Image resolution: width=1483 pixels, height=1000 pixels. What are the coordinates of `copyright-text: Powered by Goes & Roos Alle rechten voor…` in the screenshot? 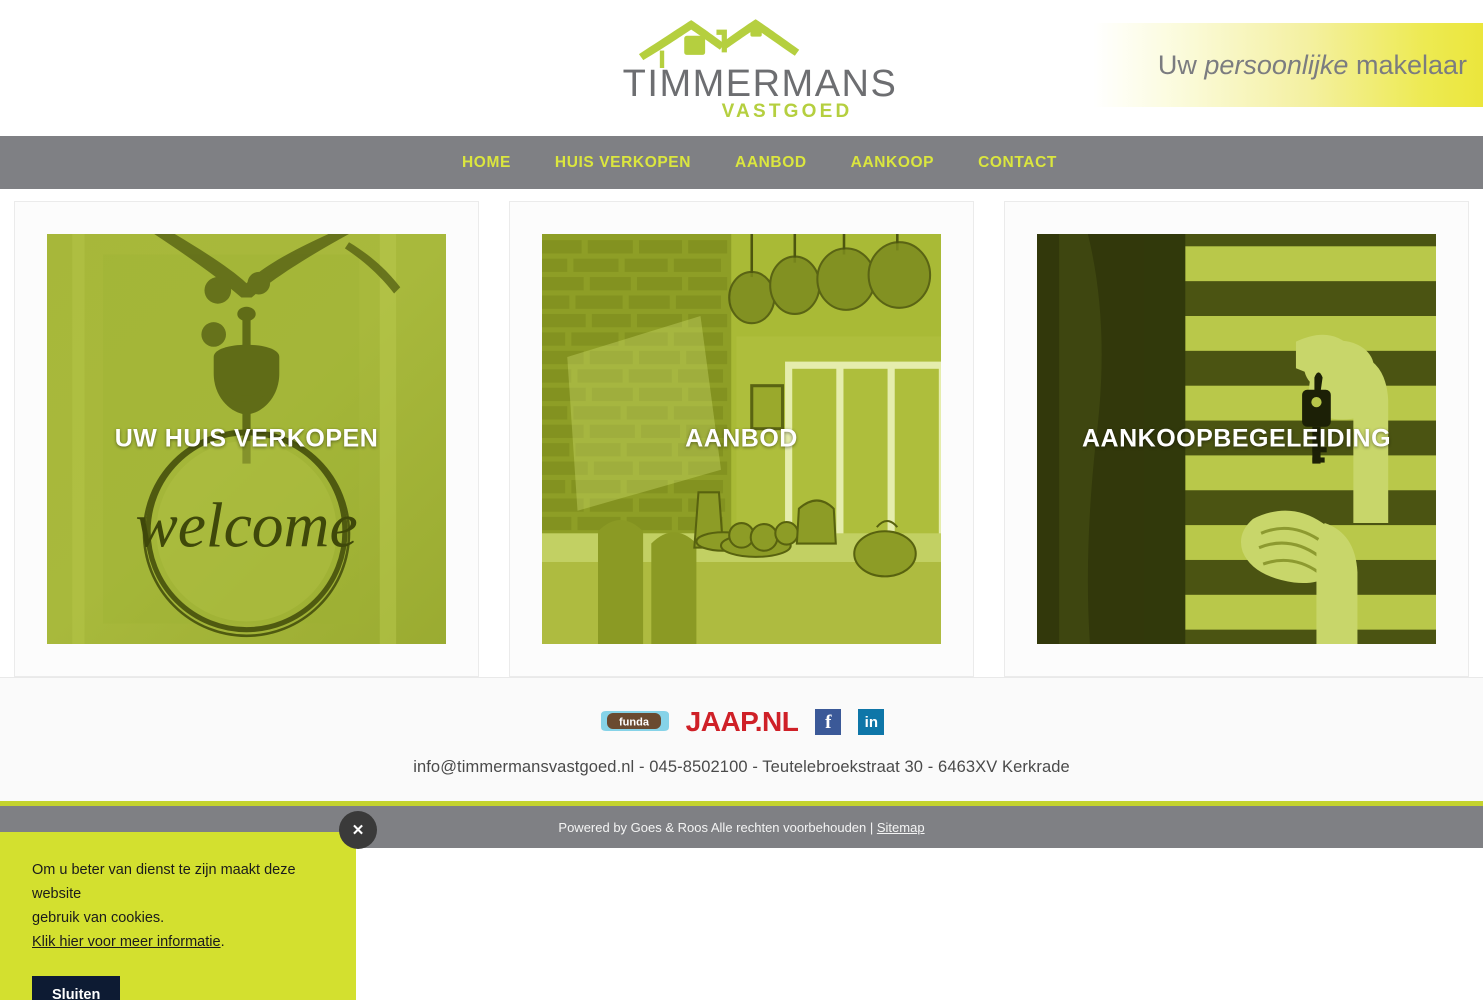 It's located at (741, 827).